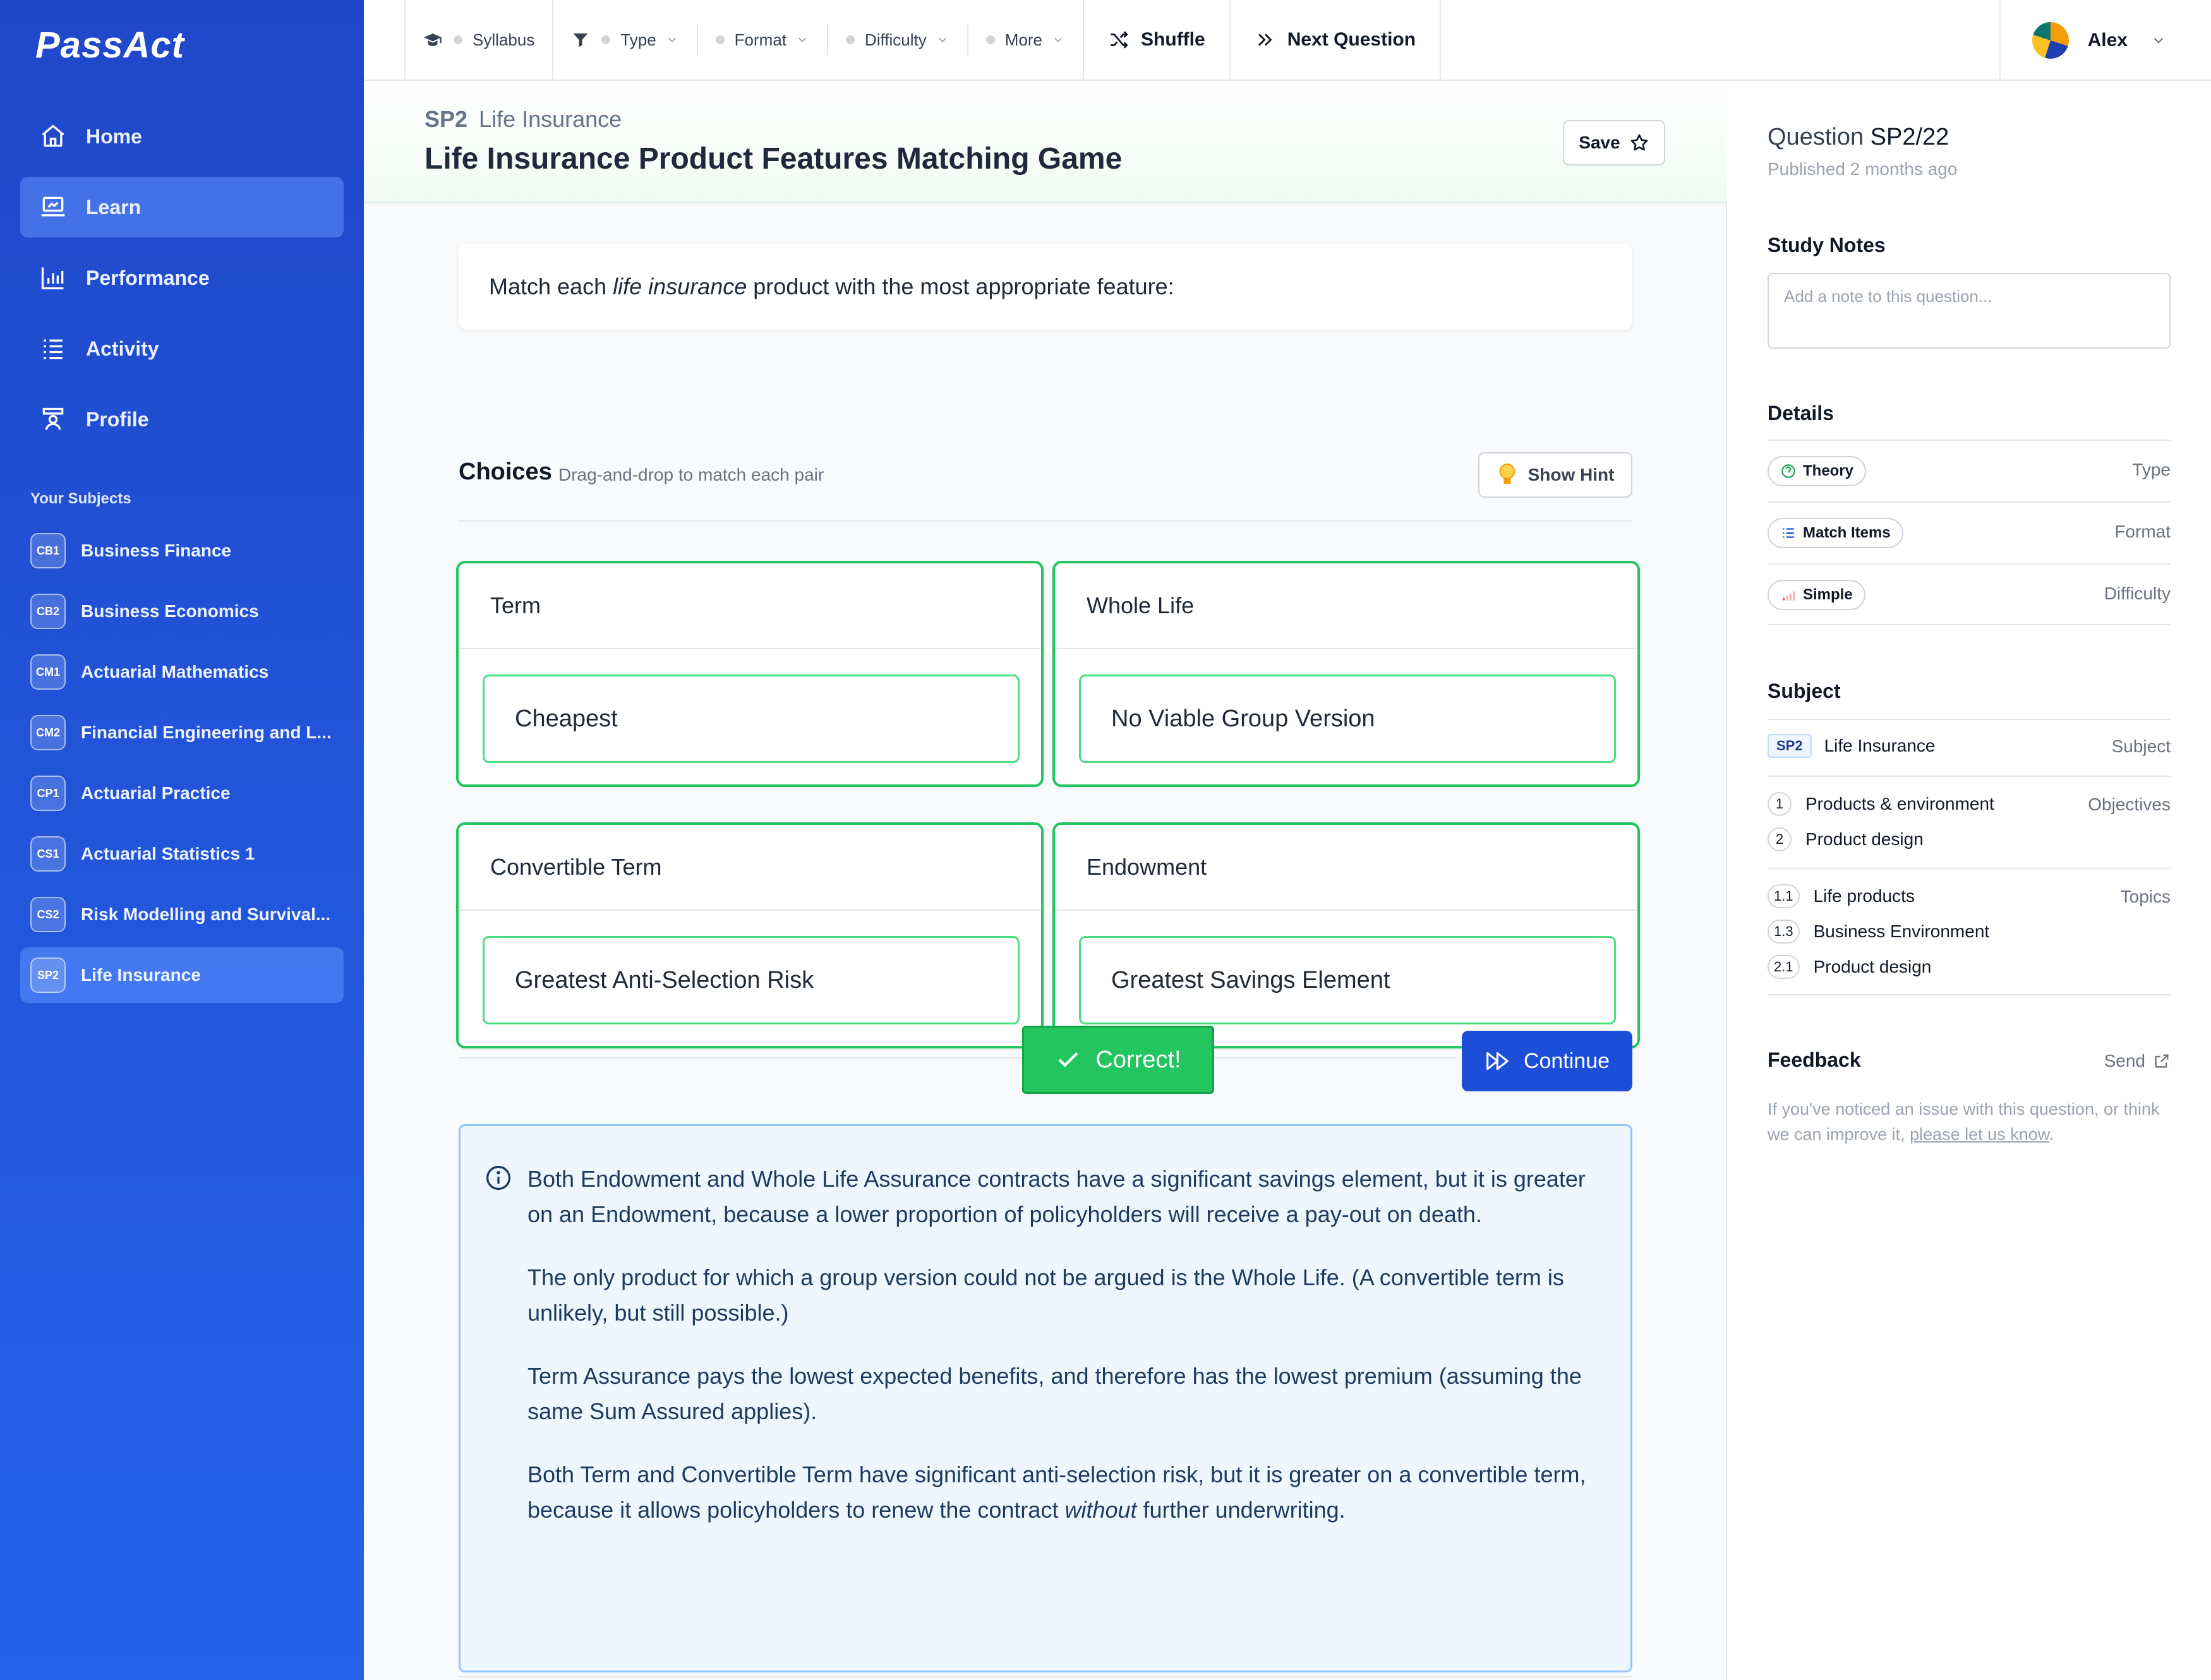 Image resolution: width=2211 pixels, height=1680 pixels. Describe the element at coordinates (1173, 39) in the screenshot. I see `shuffle-label: Shuffle` at that location.